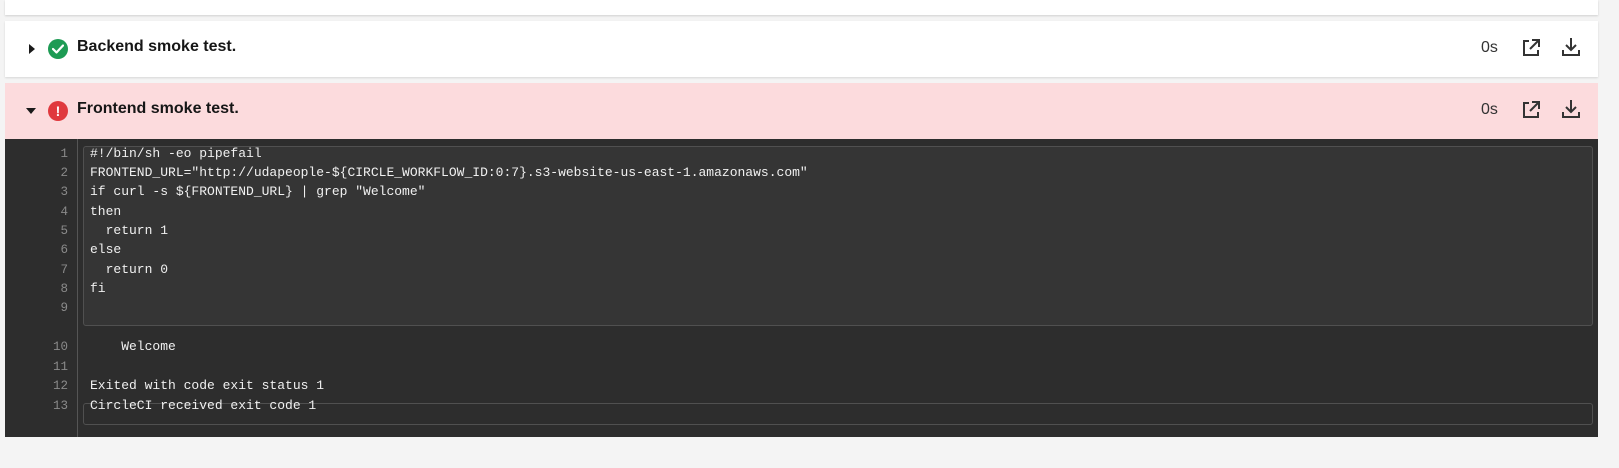 The width and height of the screenshot is (1619, 468). Describe the element at coordinates (64, 270) in the screenshot. I see `line-number: 7` at that location.